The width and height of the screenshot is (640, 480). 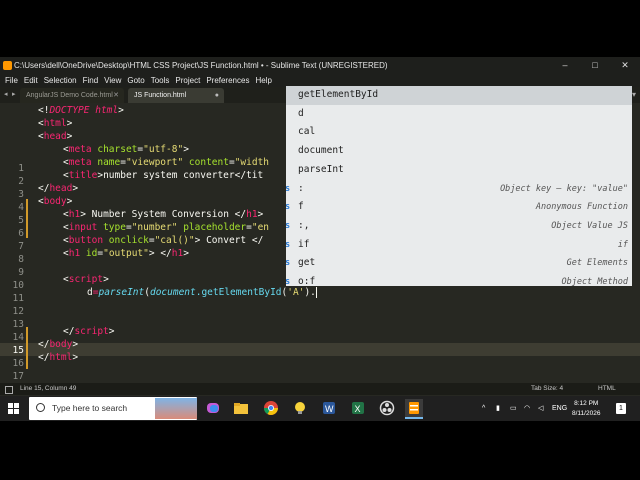 What do you see at coordinates (44, 110) in the screenshot?
I see `punct: <!` at bounding box center [44, 110].